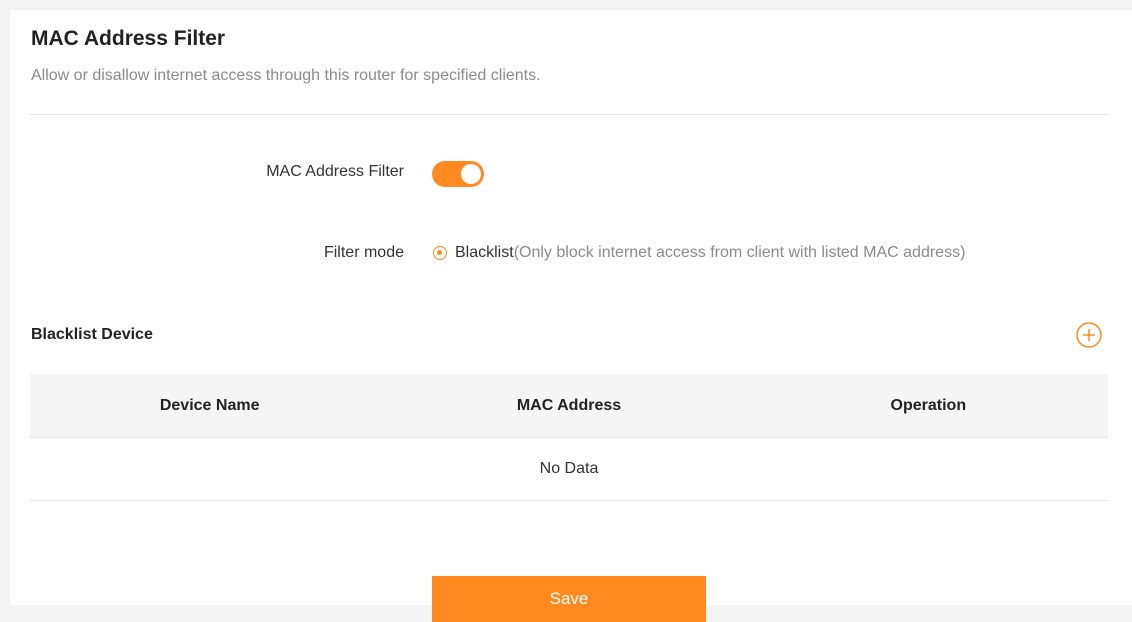  What do you see at coordinates (928, 405) in the screenshot?
I see `column-header-operation: Operation` at bounding box center [928, 405].